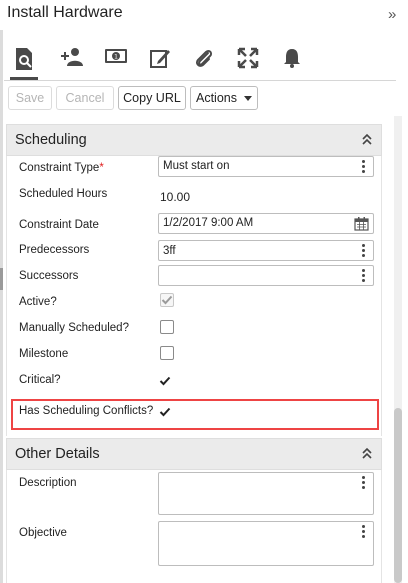 The height and width of the screenshot is (583, 408). Describe the element at coordinates (65, 12) in the screenshot. I see `panel-title: Install Hardware` at that location.